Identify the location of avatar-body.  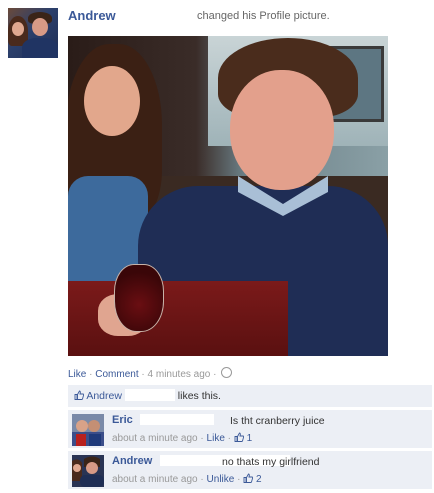
(40, 48).